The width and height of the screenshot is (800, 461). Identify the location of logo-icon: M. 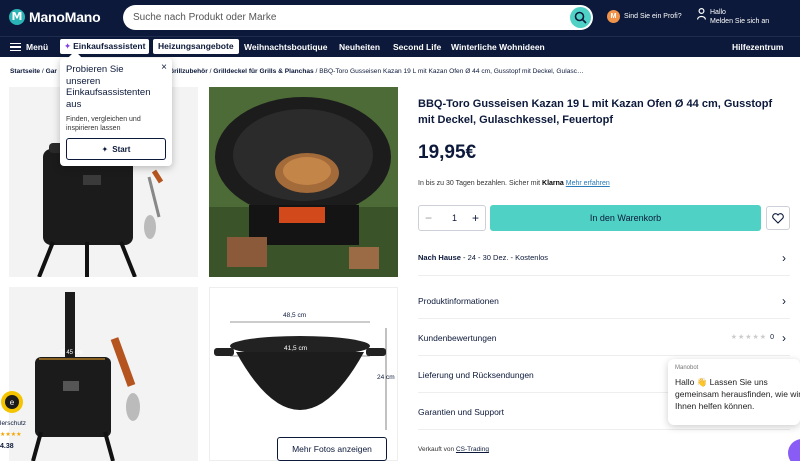
(17, 17).